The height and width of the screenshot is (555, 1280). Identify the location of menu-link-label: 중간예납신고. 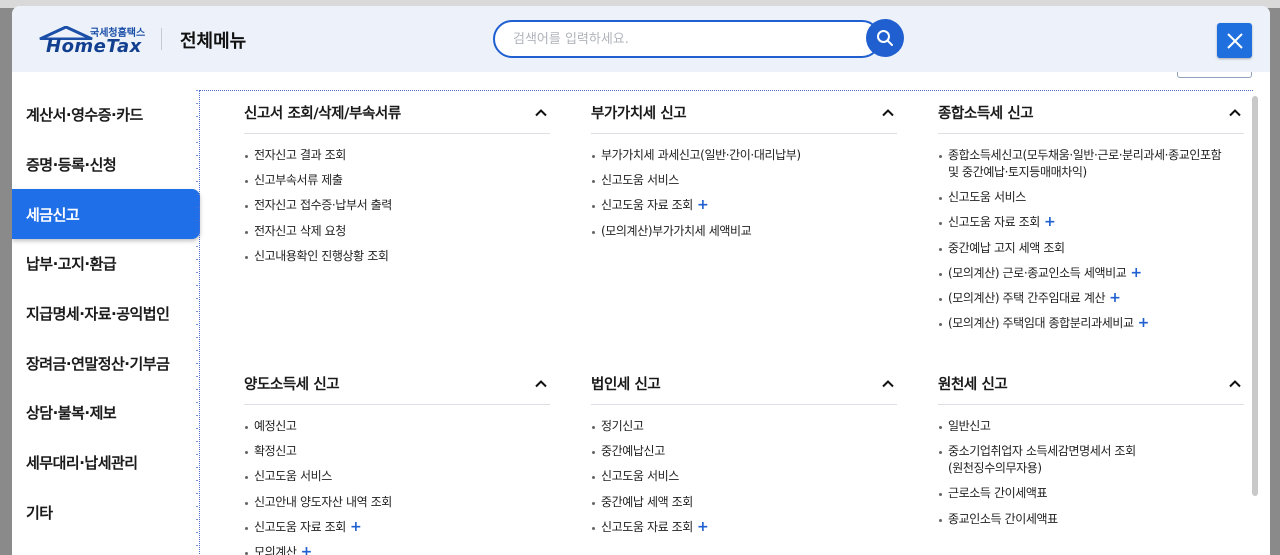
(633, 451).